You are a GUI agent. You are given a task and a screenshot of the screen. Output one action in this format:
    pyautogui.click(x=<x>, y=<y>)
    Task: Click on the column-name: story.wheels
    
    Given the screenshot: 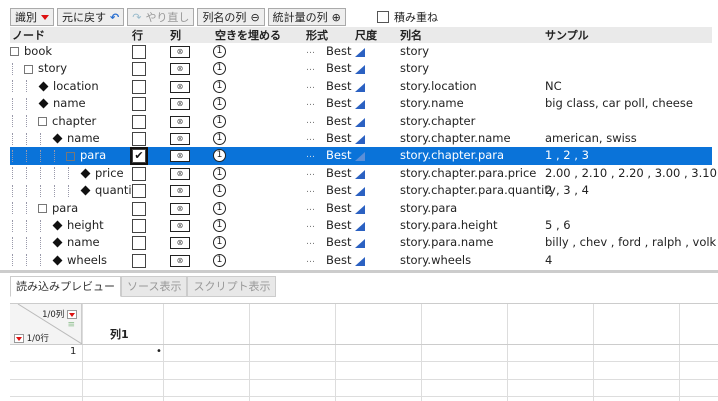 What is the action you would take?
    pyautogui.click(x=435, y=260)
    